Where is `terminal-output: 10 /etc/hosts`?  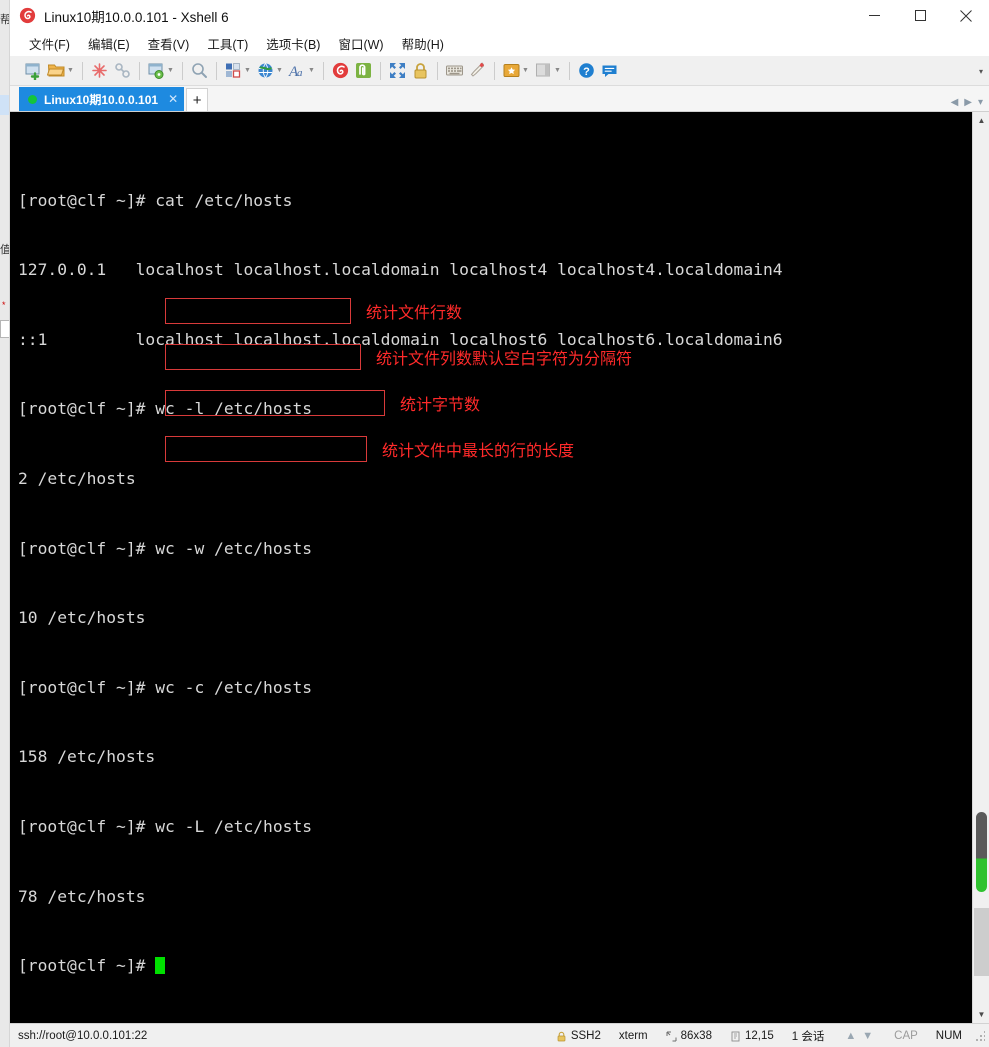 terminal-output: 10 /etc/hosts is located at coordinates (82, 618).